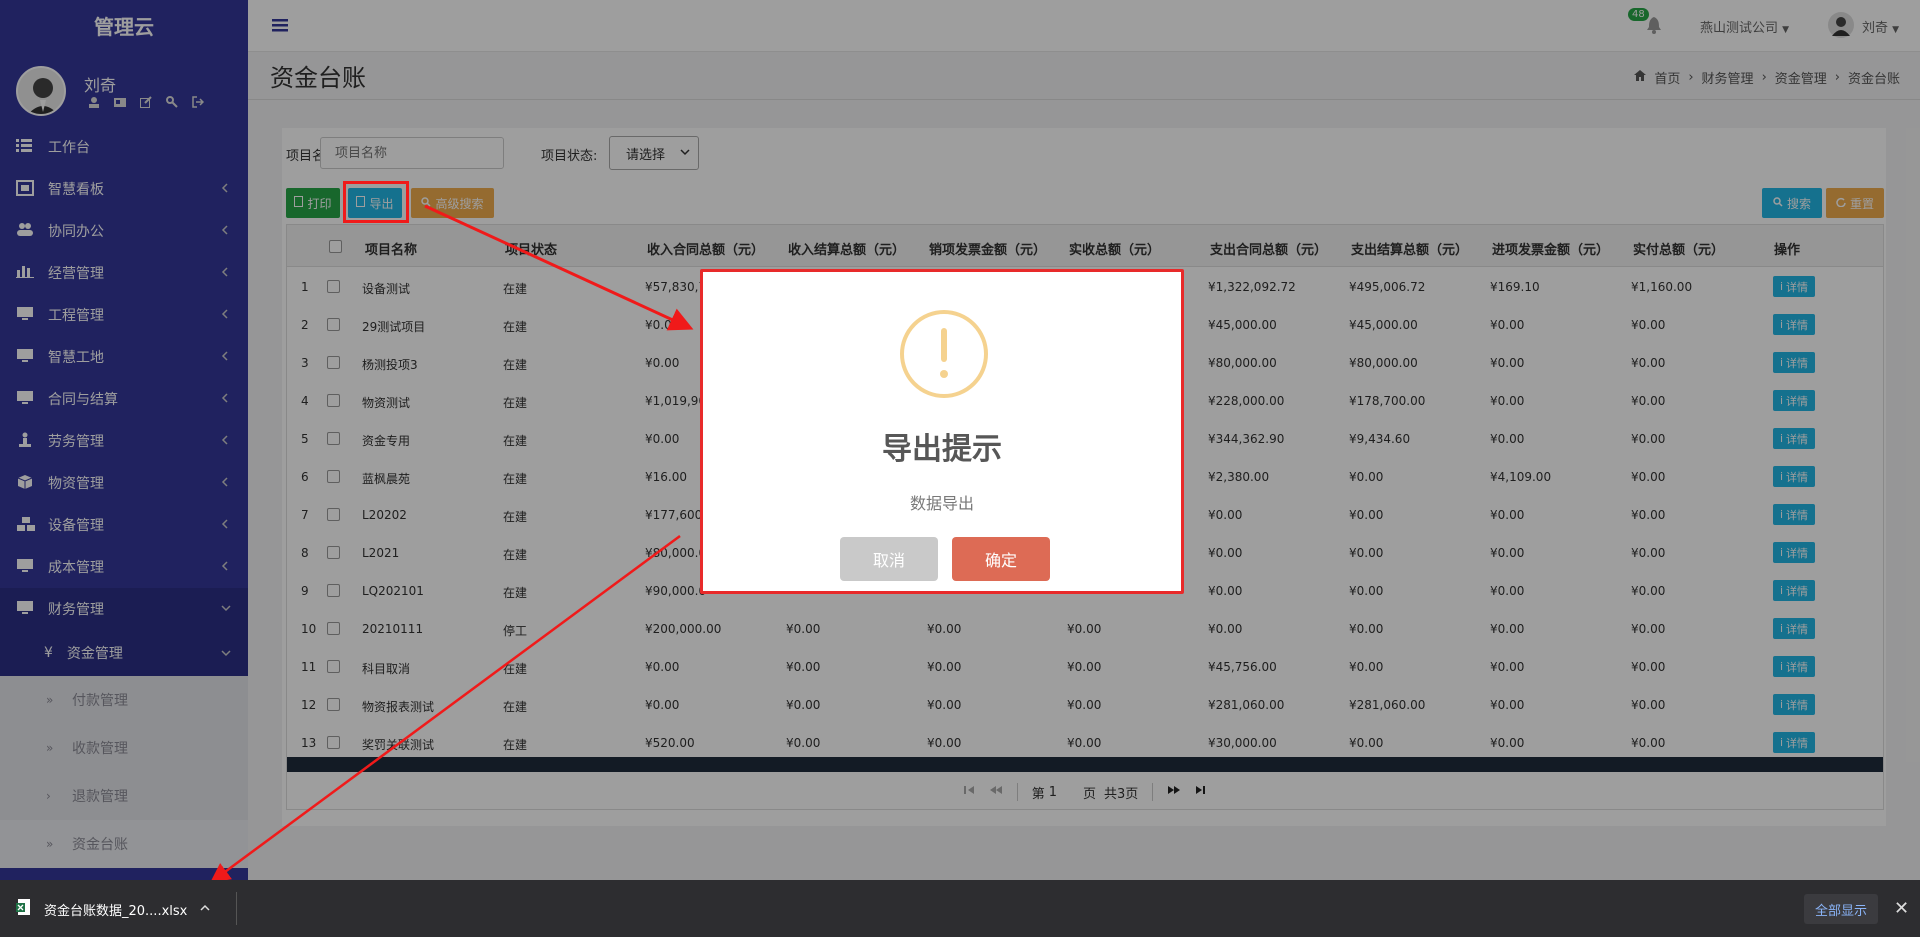  I want to click on dialog-title: 导出提示, so click(942, 449).